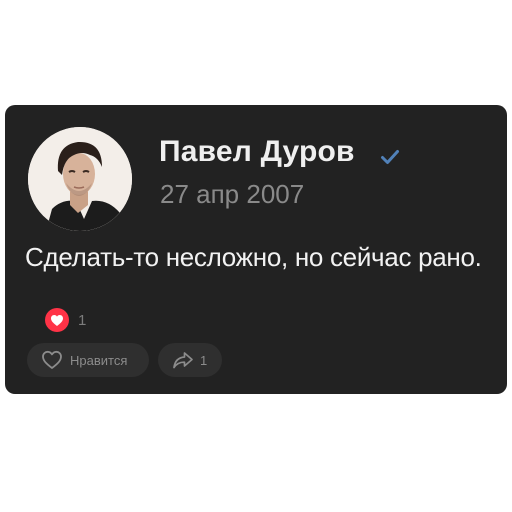  Describe the element at coordinates (253, 257) in the screenshot. I see `post-text: Сделать-то несложно, но сейчас рано.` at that location.